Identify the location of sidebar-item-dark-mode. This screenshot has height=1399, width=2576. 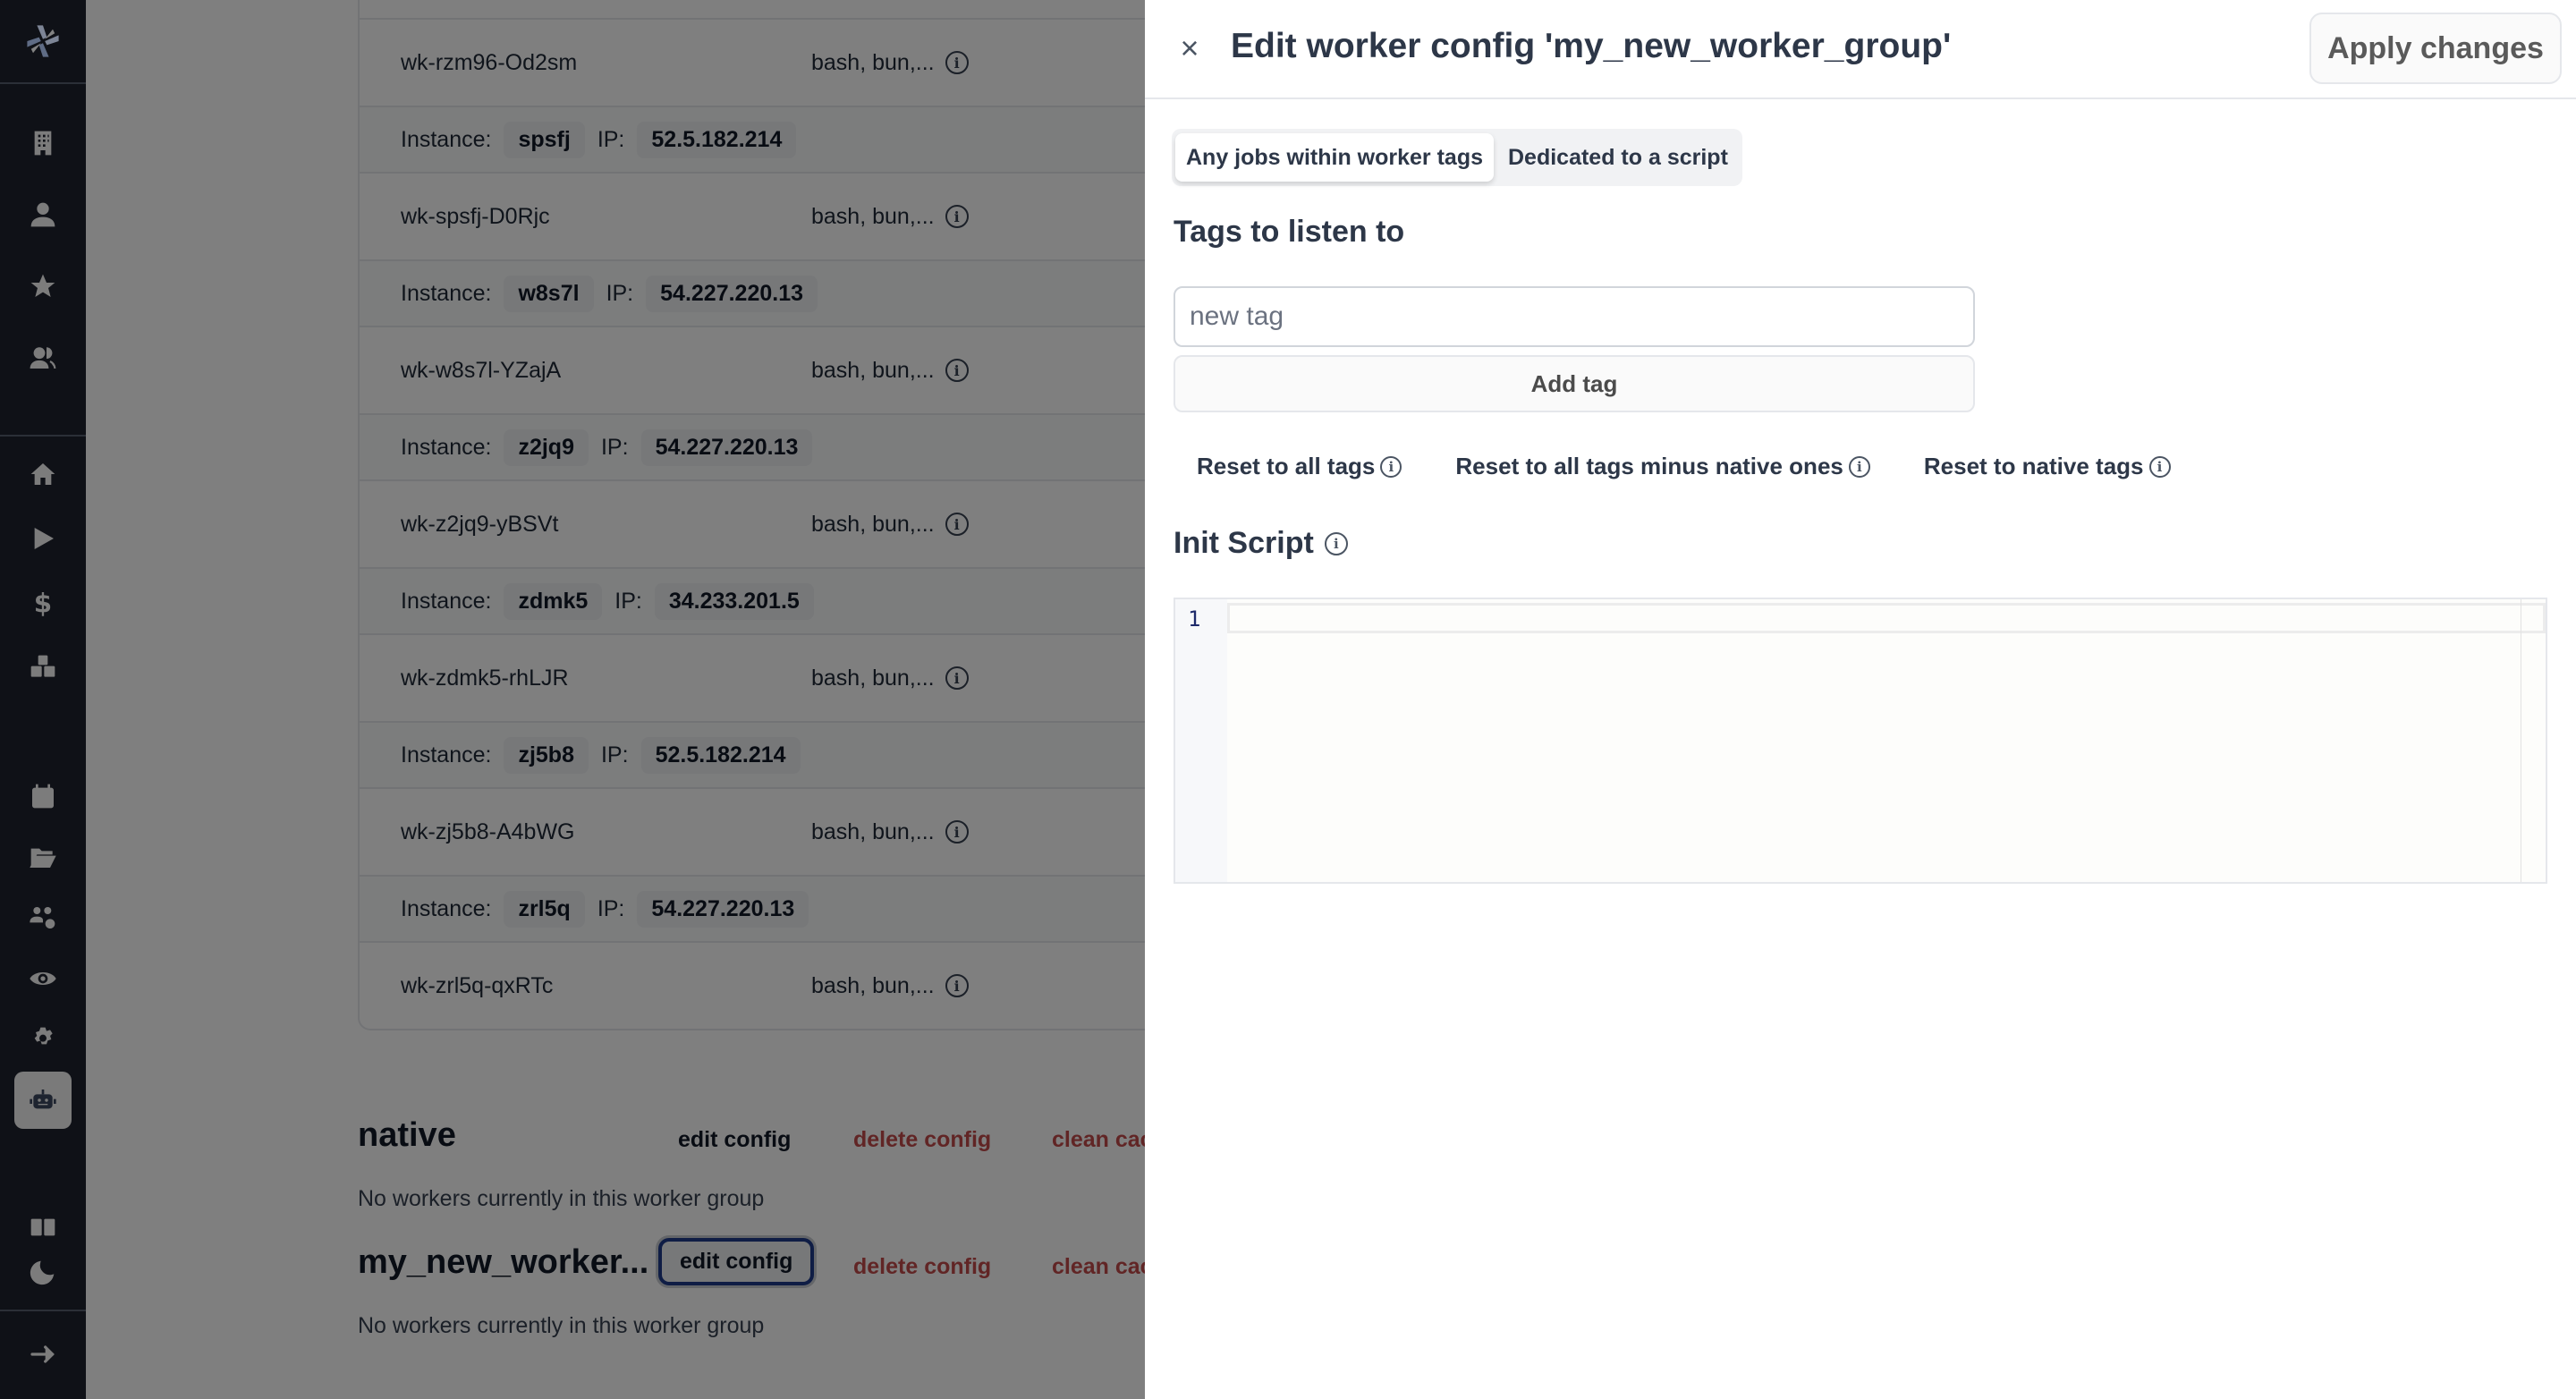
(43, 1272).